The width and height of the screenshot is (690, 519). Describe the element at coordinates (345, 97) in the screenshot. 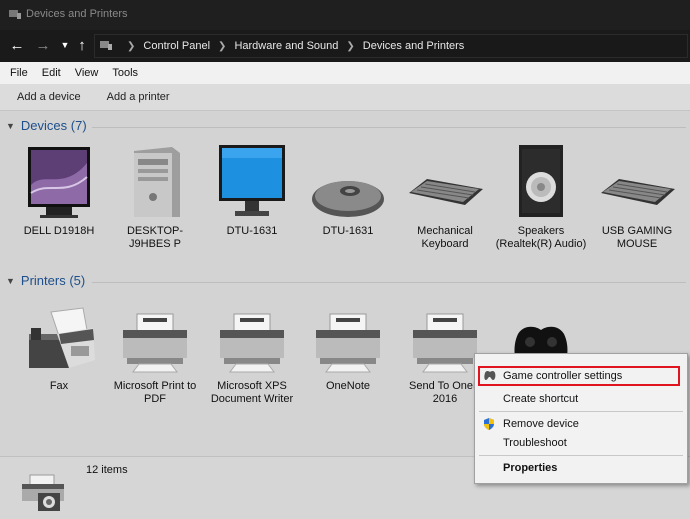

I see `command-bar: Add a device Add a printer` at that location.